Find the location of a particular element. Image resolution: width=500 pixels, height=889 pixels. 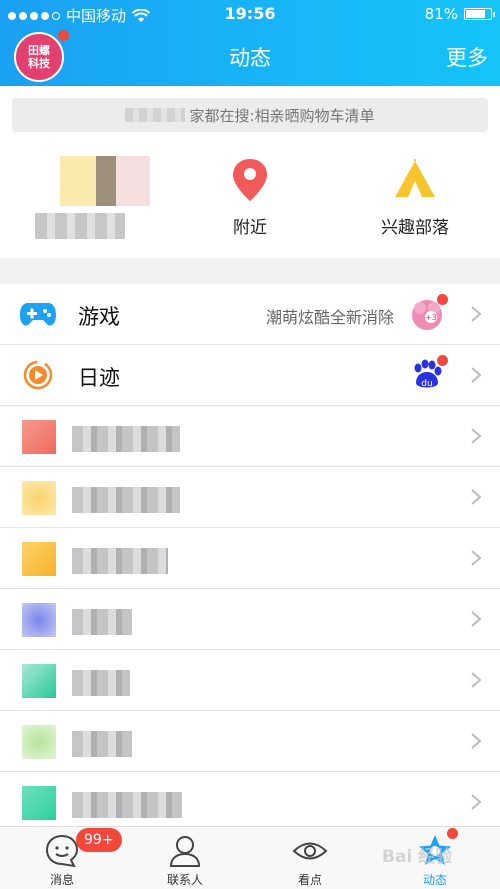

tab-contacts: 联系人 is located at coordinates (185, 858).